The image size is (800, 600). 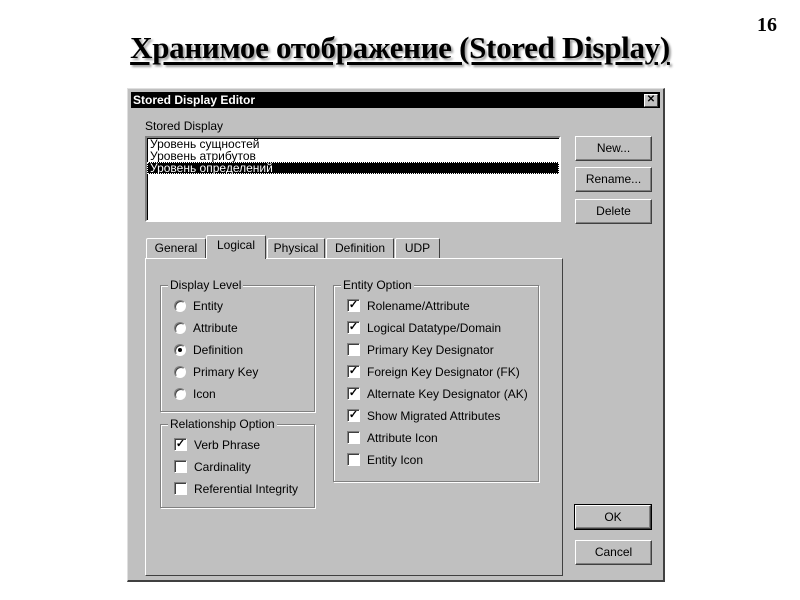 I want to click on option-label: Foreign Key Designator (FK), so click(x=443, y=372).